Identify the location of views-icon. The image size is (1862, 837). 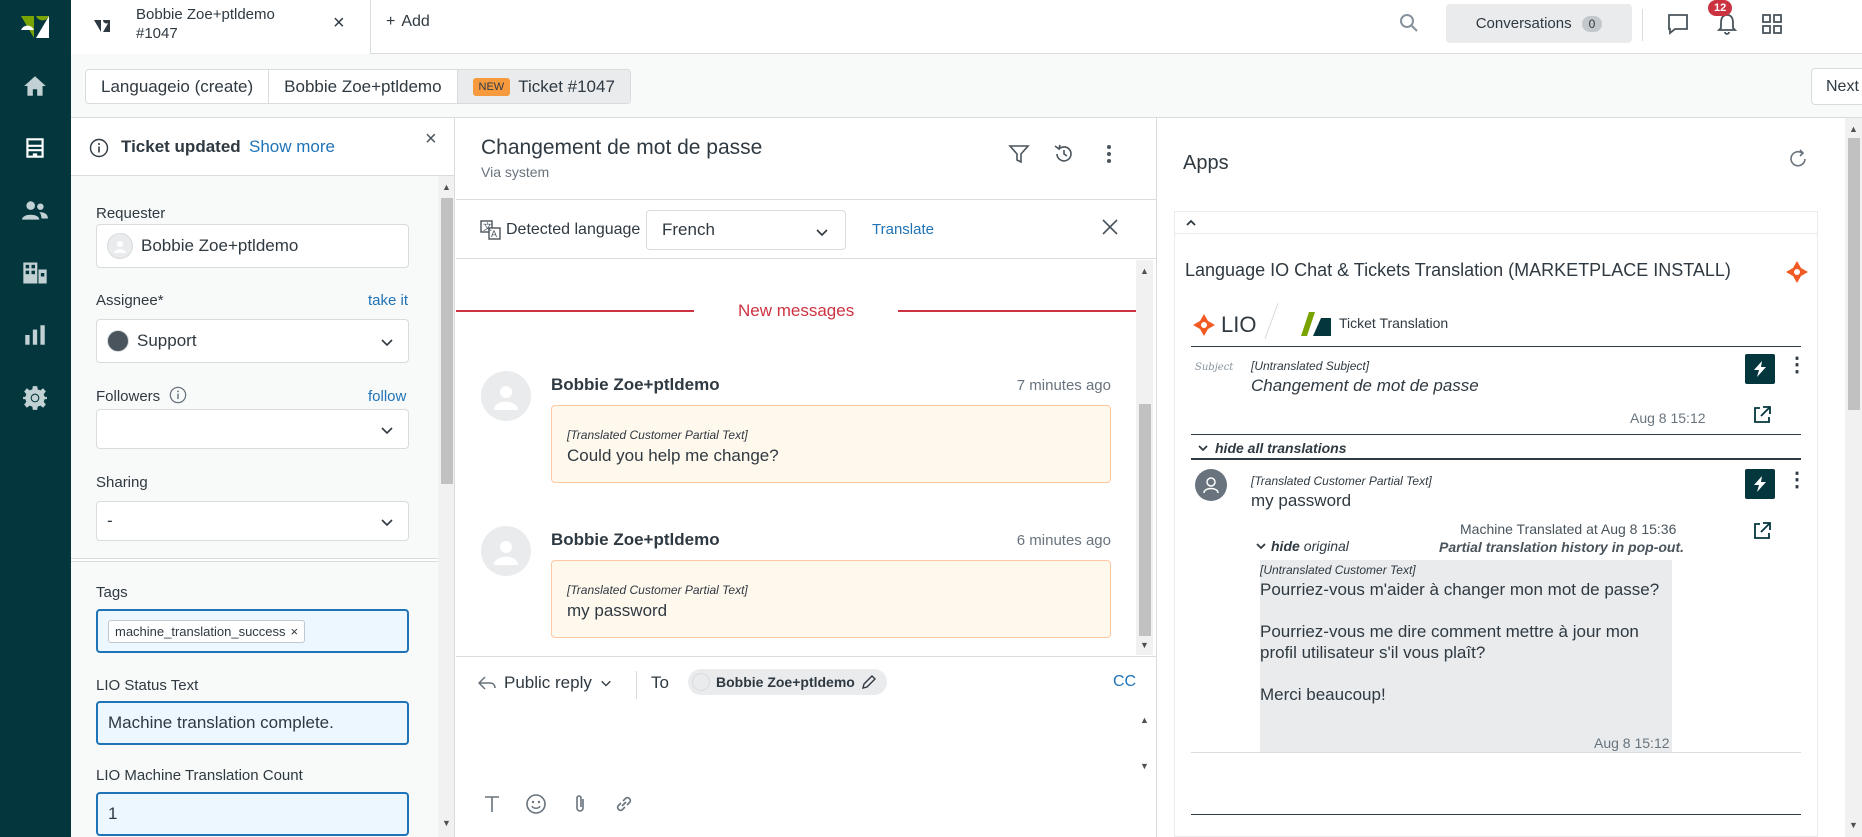
(35, 148).